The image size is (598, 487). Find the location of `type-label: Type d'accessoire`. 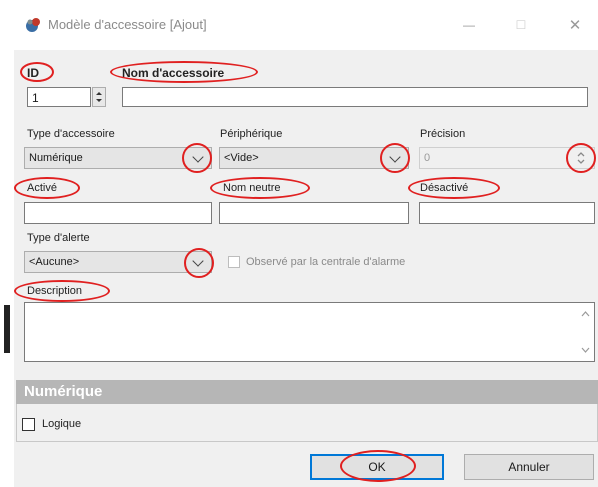

type-label: Type d'accessoire is located at coordinates (71, 134).